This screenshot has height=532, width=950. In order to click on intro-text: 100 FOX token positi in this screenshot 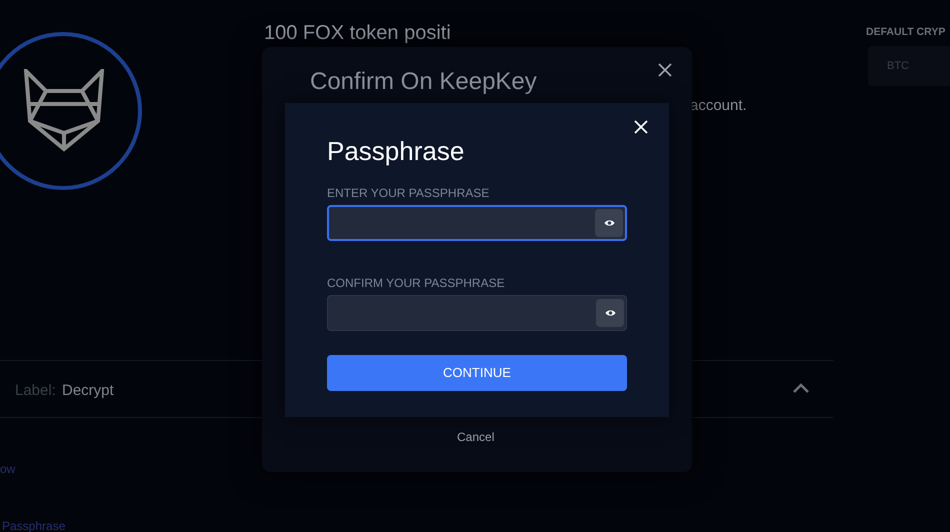, I will do `click(357, 33)`.